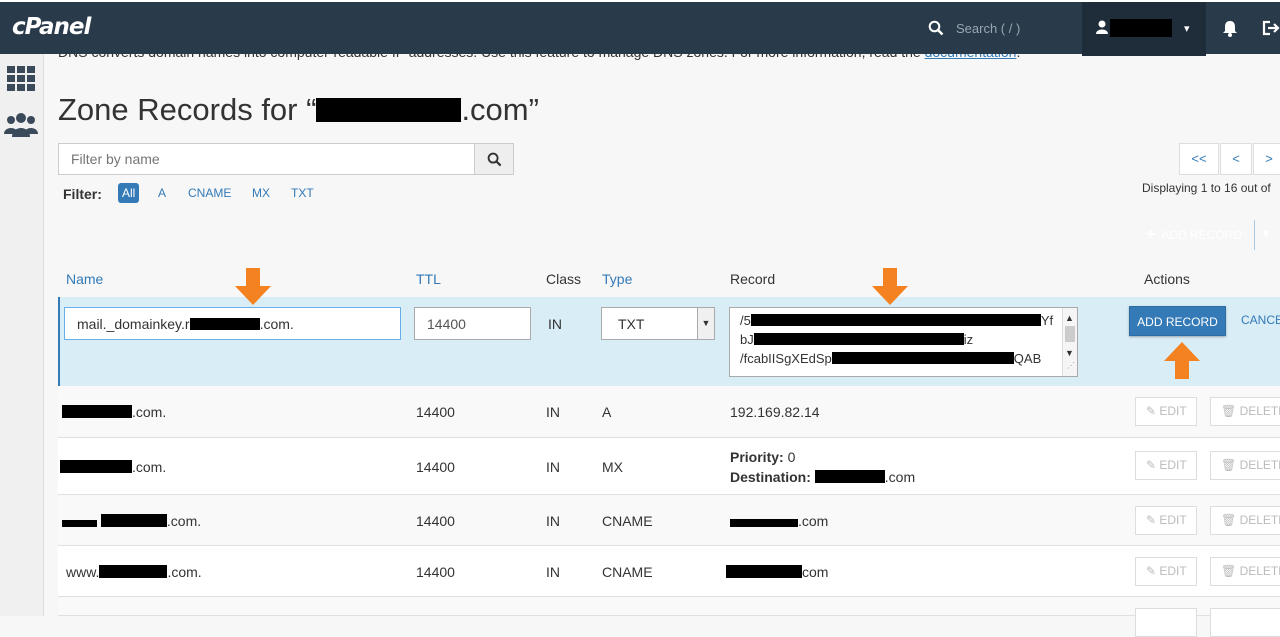  Describe the element at coordinates (1245, 622) in the screenshot. I see `delete-button` at that location.